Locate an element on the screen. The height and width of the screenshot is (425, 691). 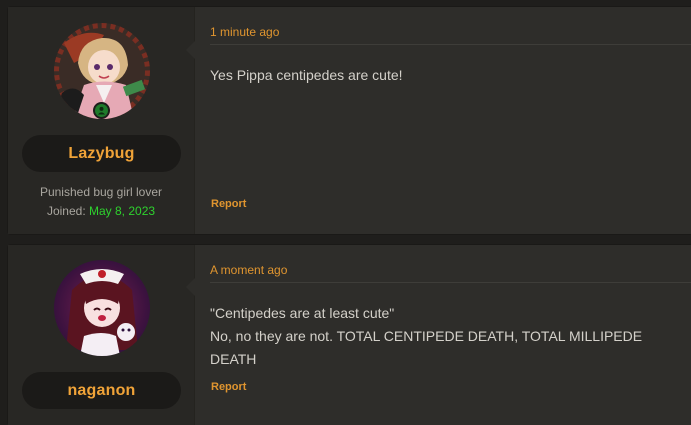
joined-info: Joined: May 8, 2023 is located at coordinates (101, 211).